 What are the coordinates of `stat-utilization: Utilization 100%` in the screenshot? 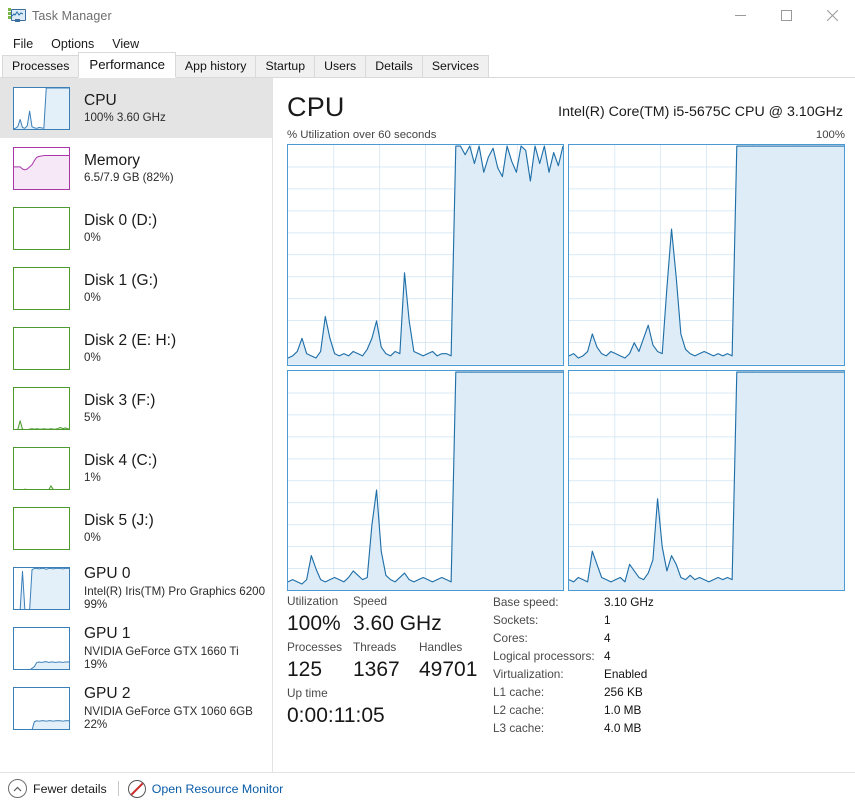 It's located at (320, 615).